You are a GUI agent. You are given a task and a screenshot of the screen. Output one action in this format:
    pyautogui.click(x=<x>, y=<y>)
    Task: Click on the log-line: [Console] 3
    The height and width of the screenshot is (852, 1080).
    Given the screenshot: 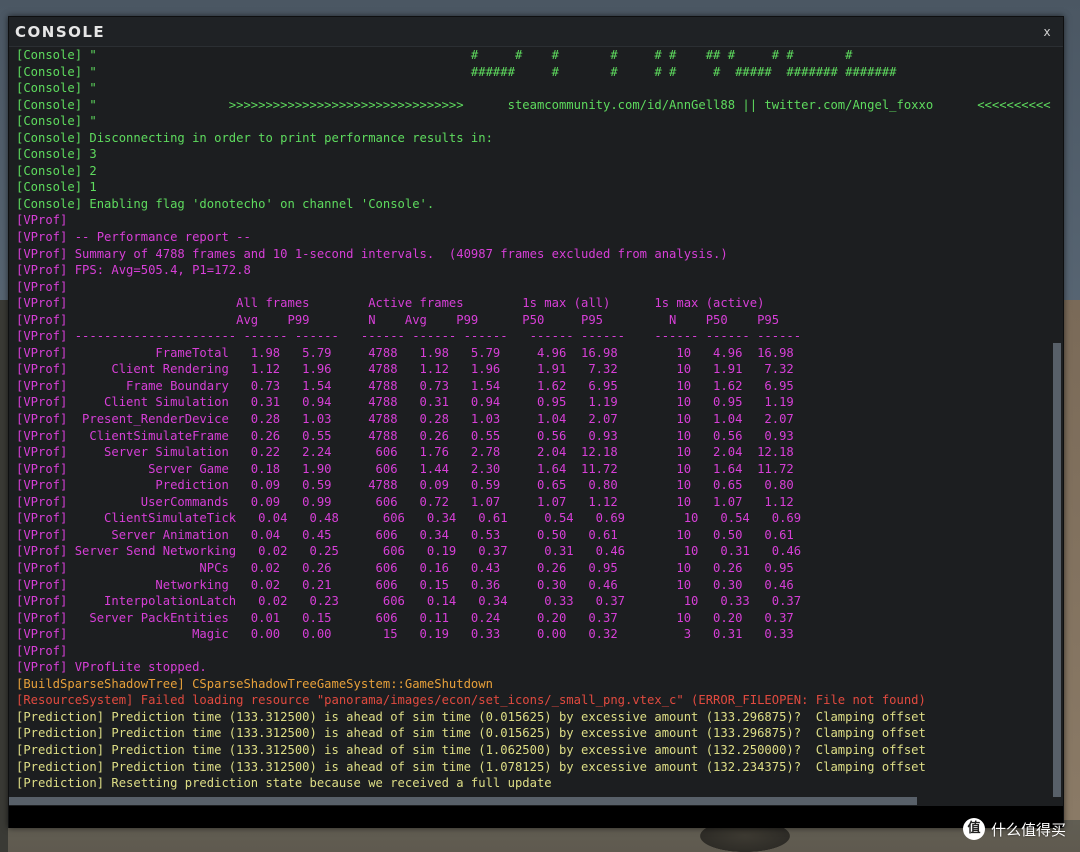 What is the action you would take?
    pyautogui.click(x=56, y=154)
    